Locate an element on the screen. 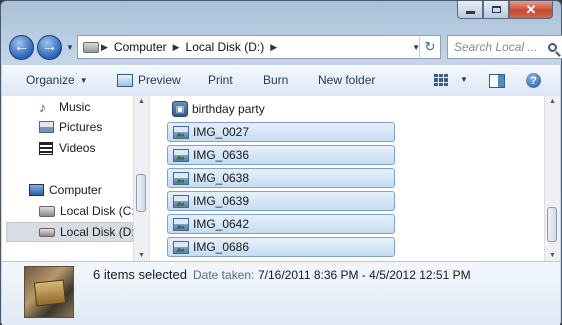 This screenshot has width=562, height=325. sidebar-item-label: Music is located at coordinates (75, 107).